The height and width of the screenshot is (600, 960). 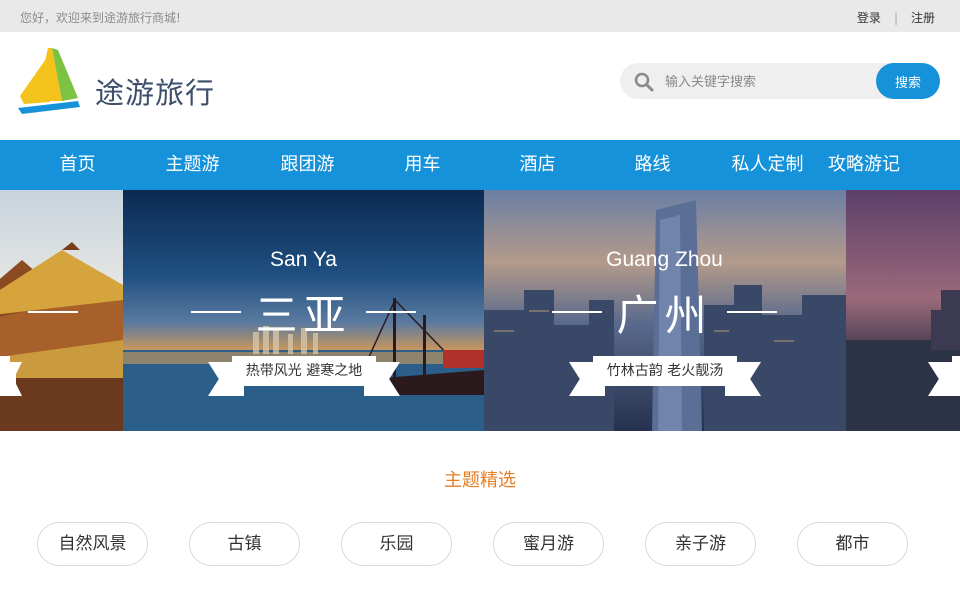 What do you see at coordinates (664, 315) in the screenshot?
I see `slide-chinese-name: 广州` at bounding box center [664, 315].